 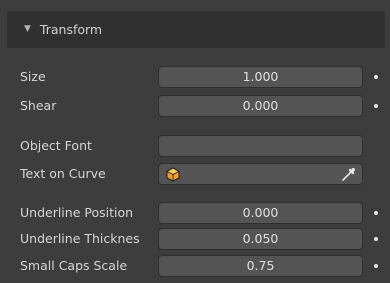 I want to click on small-caps-scale-row: Small Caps Scale 0.75, so click(x=198, y=266).